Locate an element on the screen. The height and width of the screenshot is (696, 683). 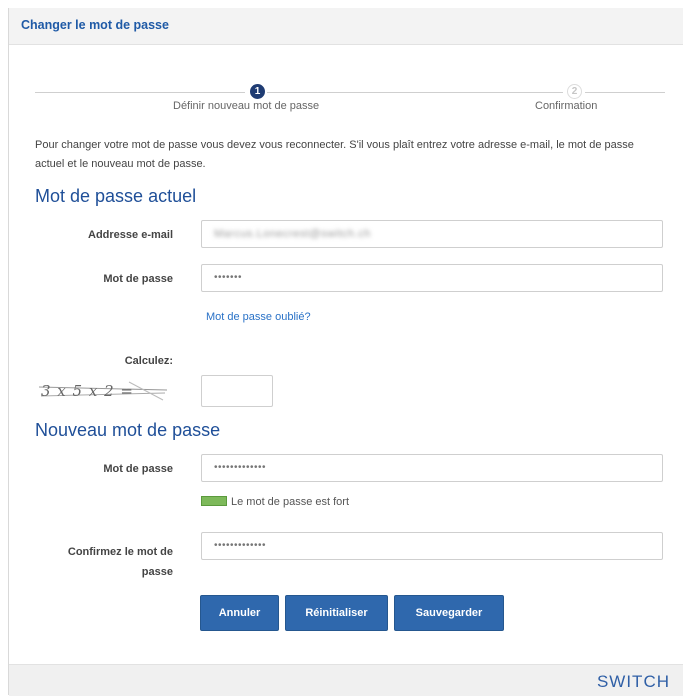
stepper-line-right is located at coordinates (625, 92).